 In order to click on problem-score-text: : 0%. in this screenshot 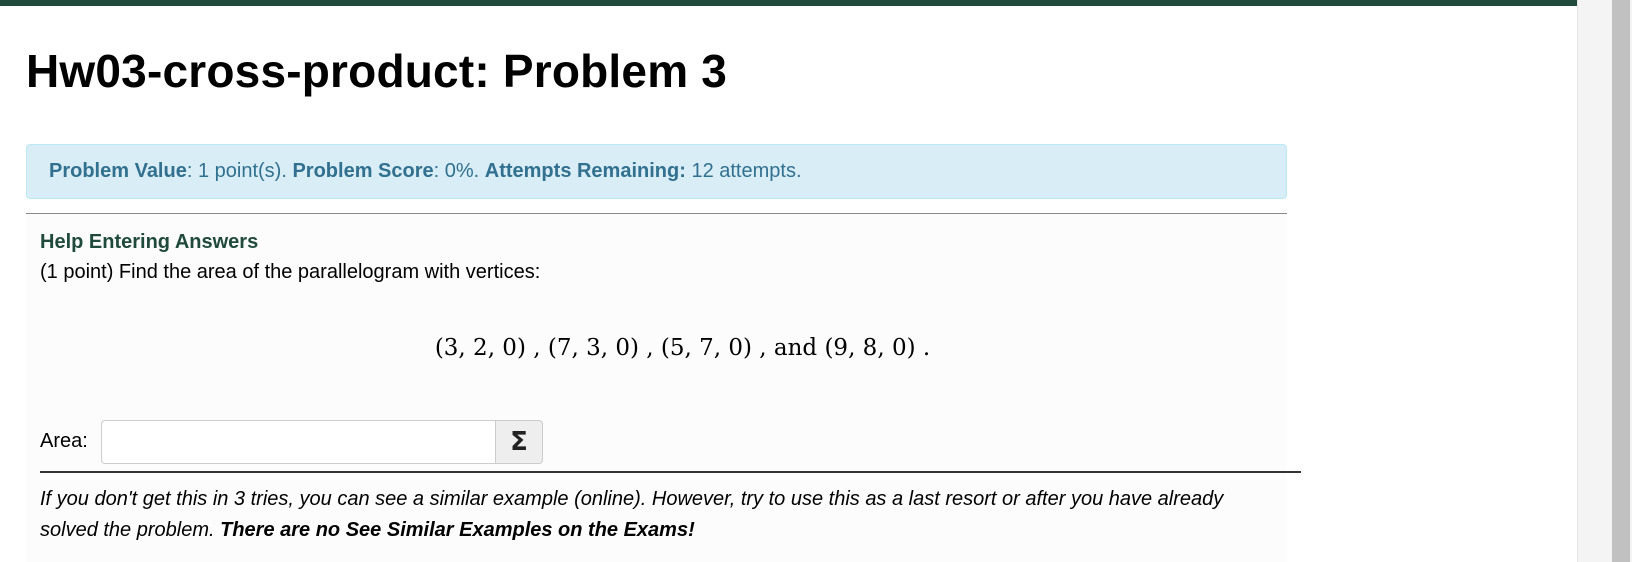, I will do `click(459, 171)`.